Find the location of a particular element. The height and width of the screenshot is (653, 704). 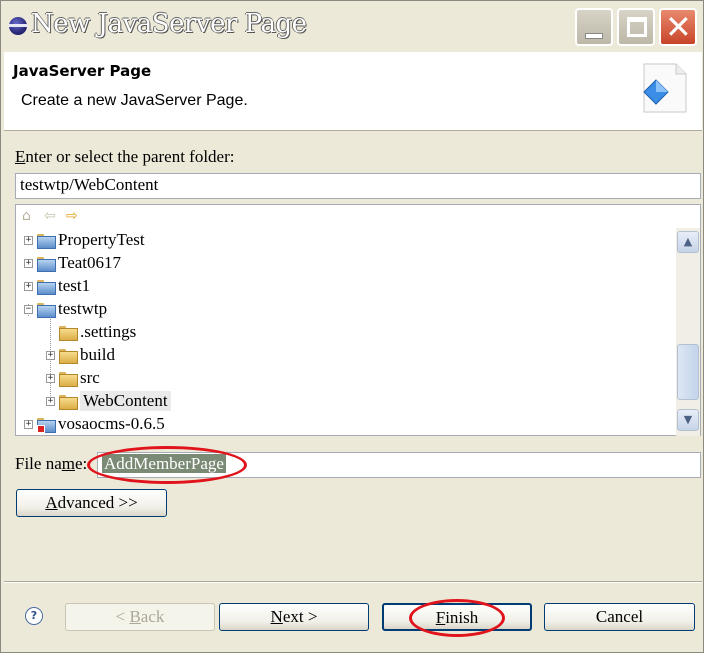

minimize-button is located at coordinates (594, 27).